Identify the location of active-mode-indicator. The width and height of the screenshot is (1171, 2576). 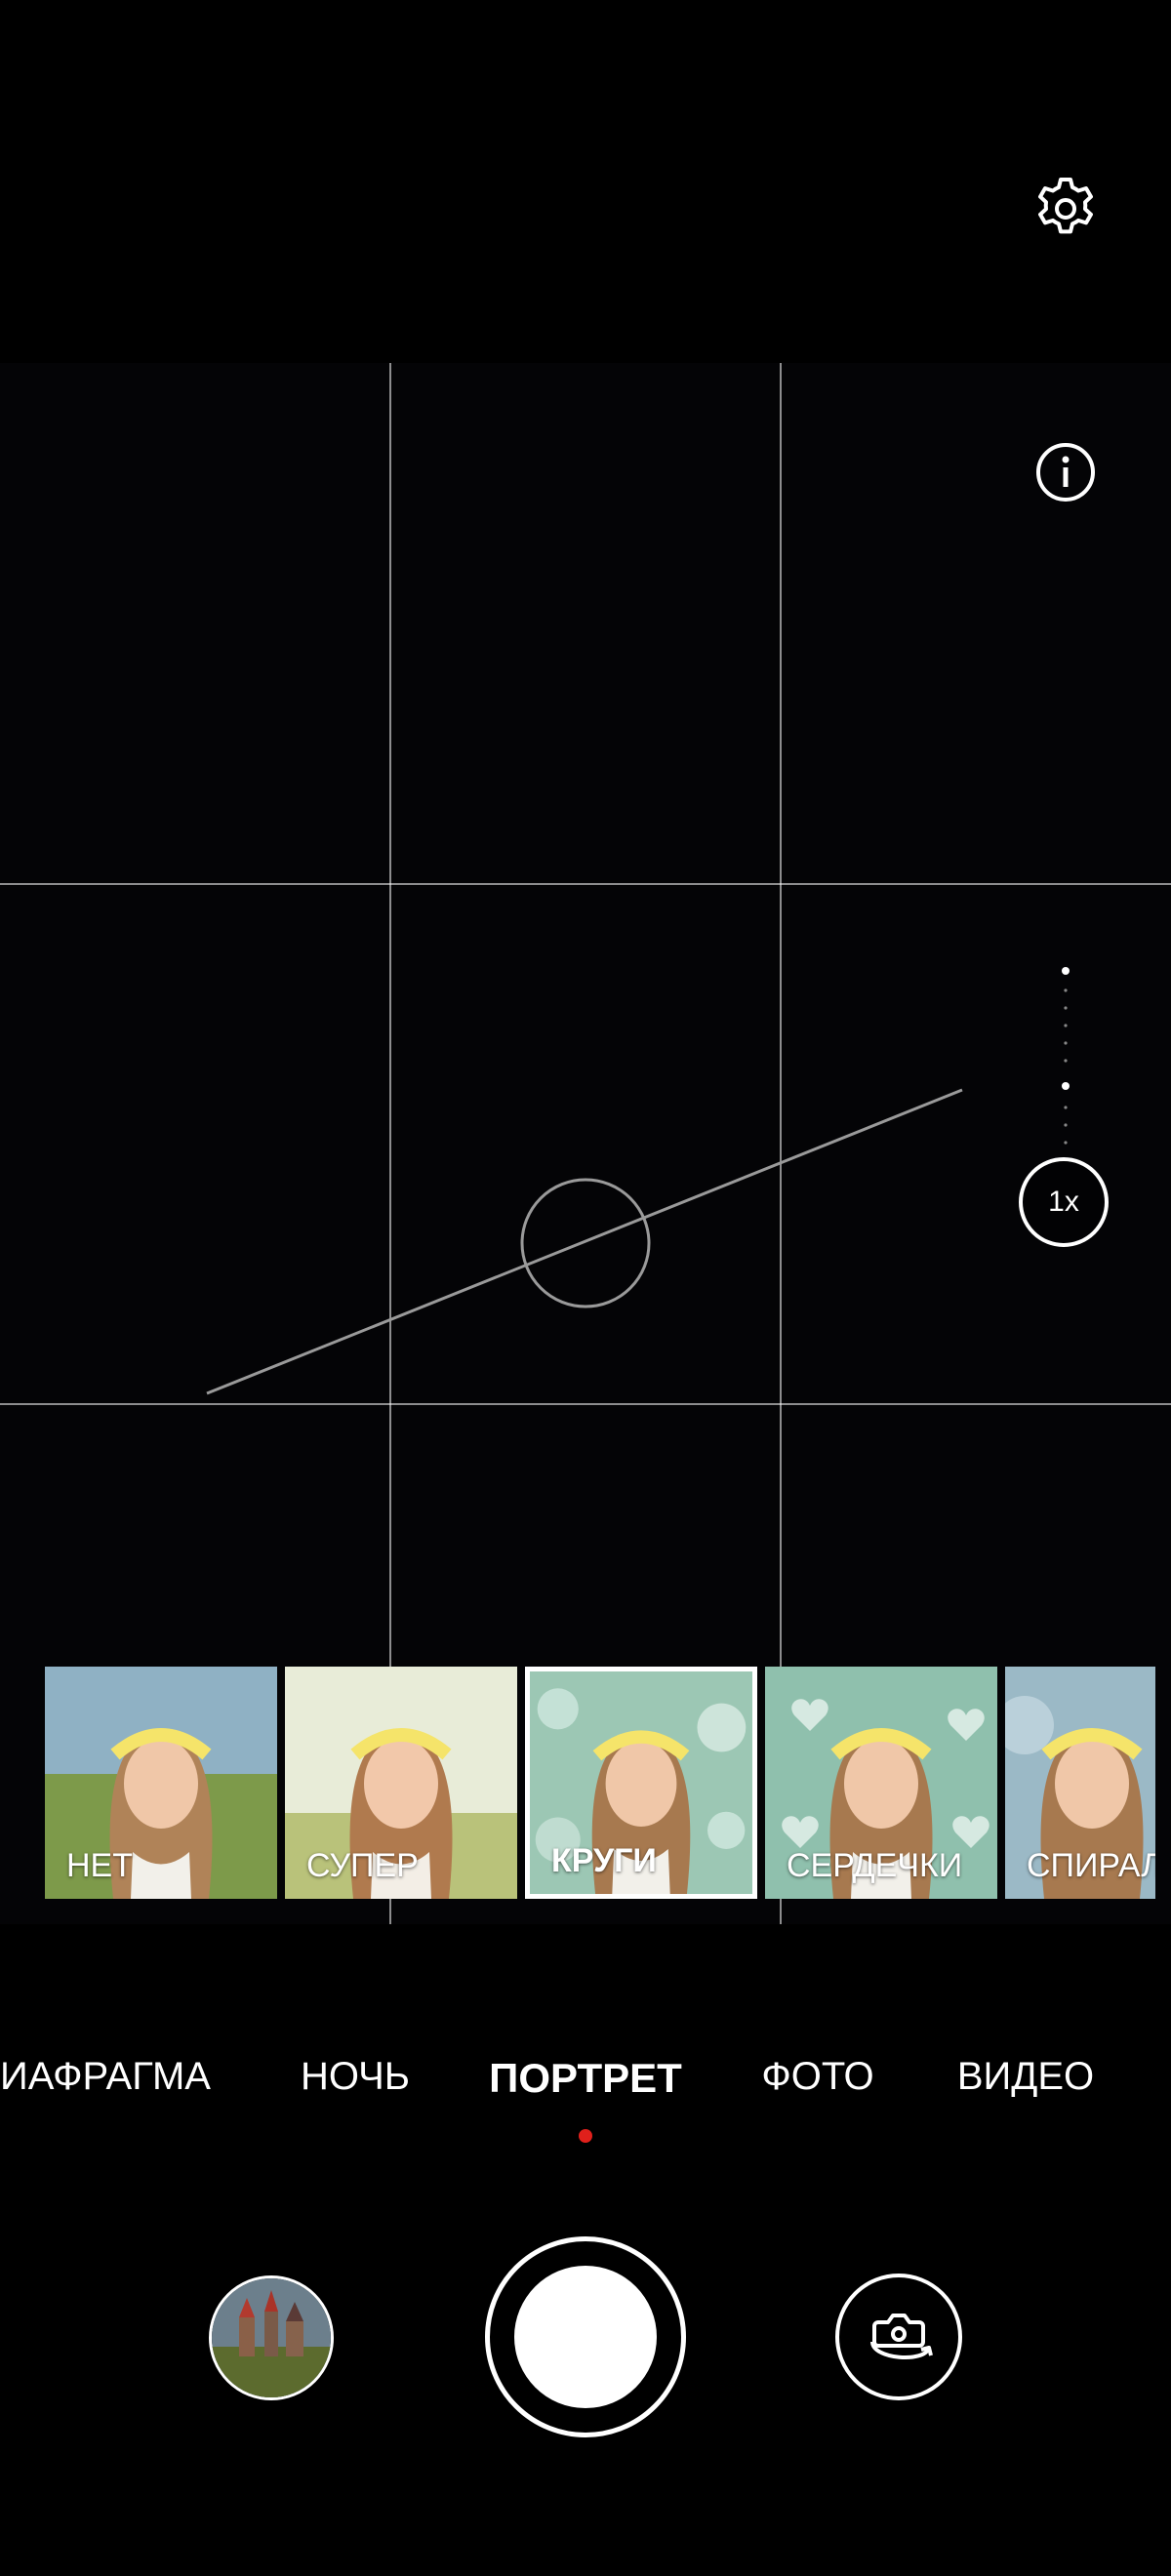
(585, 2136).